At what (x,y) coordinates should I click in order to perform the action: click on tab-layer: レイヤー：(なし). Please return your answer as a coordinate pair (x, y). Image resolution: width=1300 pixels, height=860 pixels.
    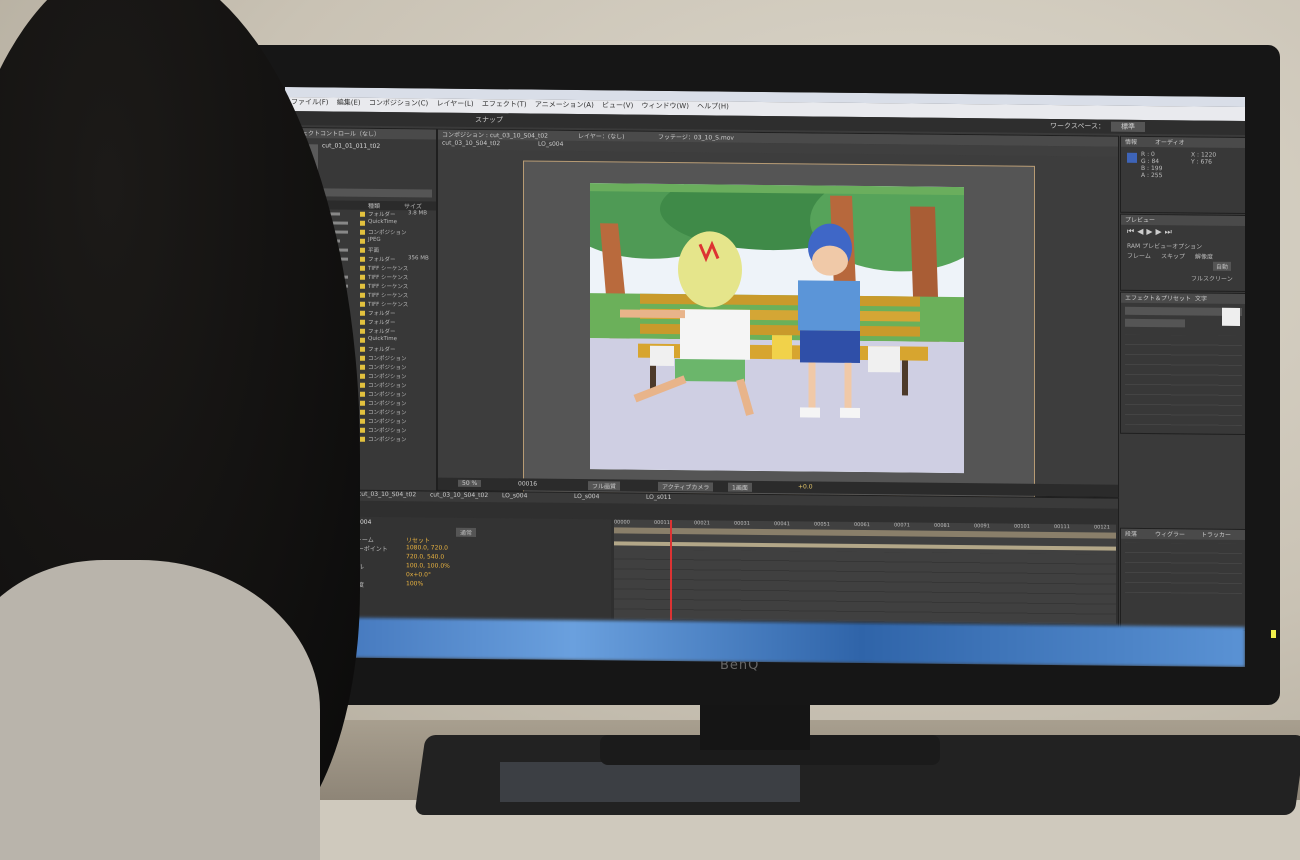
    Looking at the image, I should click on (601, 135).